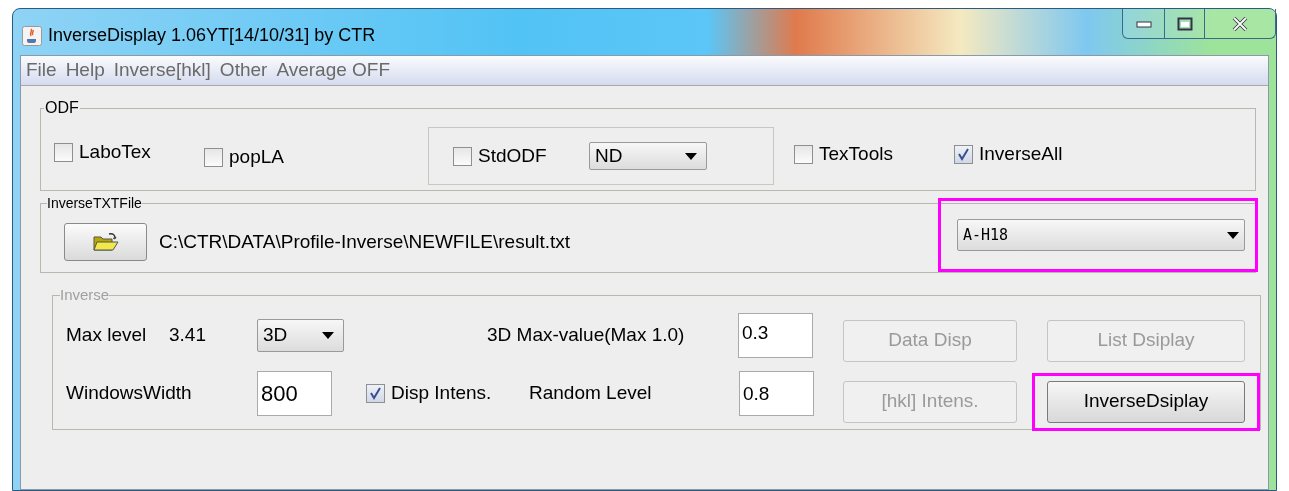  Describe the element at coordinates (294, 393) in the screenshot. I see `windows-width-field: 800` at that location.